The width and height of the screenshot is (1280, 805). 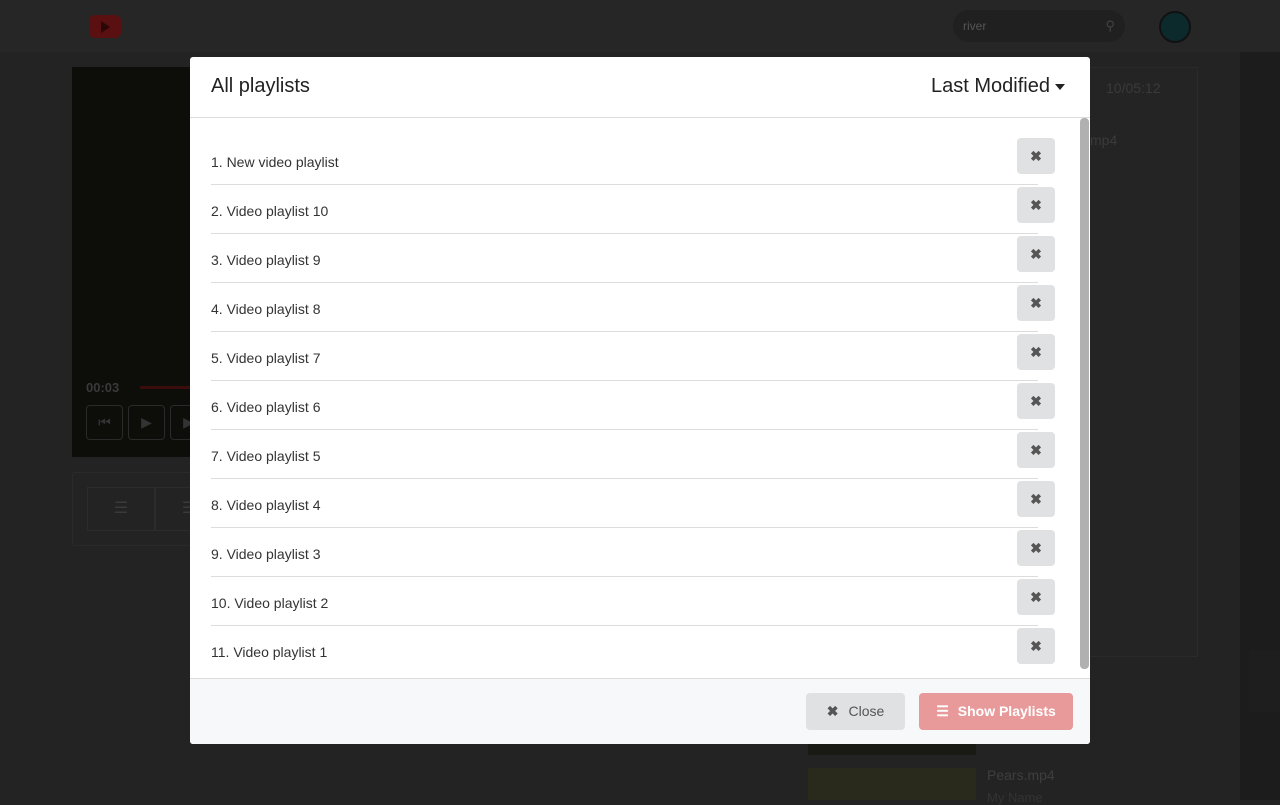 What do you see at coordinates (640, 711) in the screenshot?
I see `modal-footer: ✖ Close ☰ Show Playlists` at bounding box center [640, 711].